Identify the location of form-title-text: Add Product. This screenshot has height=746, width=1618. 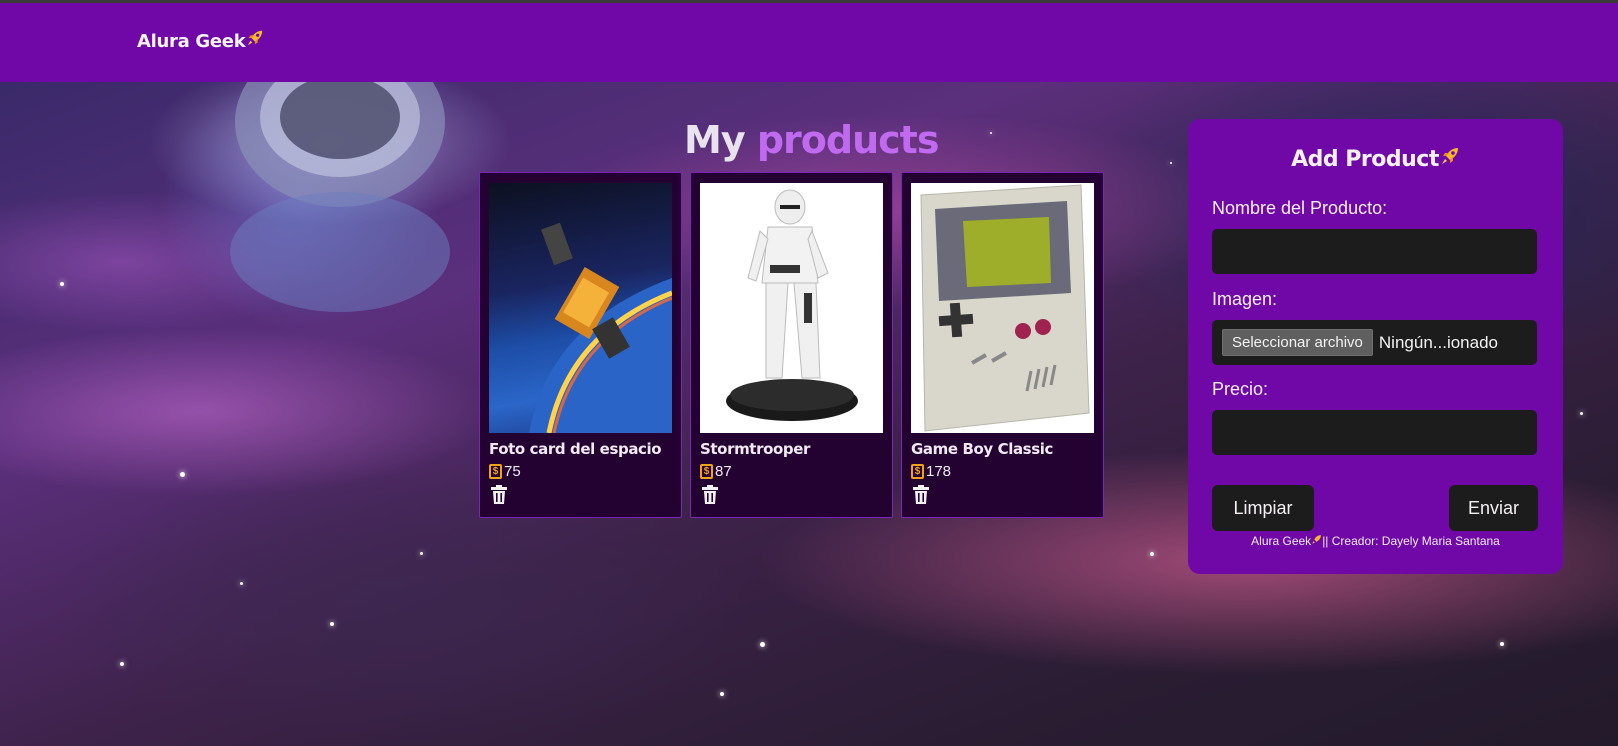
(1365, 159).